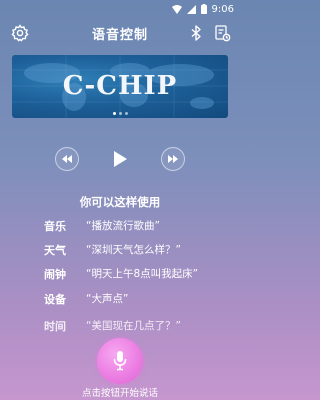 This screenshot has height=400, width=320. What do you see at coordinates (55, 299) in the screenshot?
I see `command-category: 设备` at bounding box center [55, 299].